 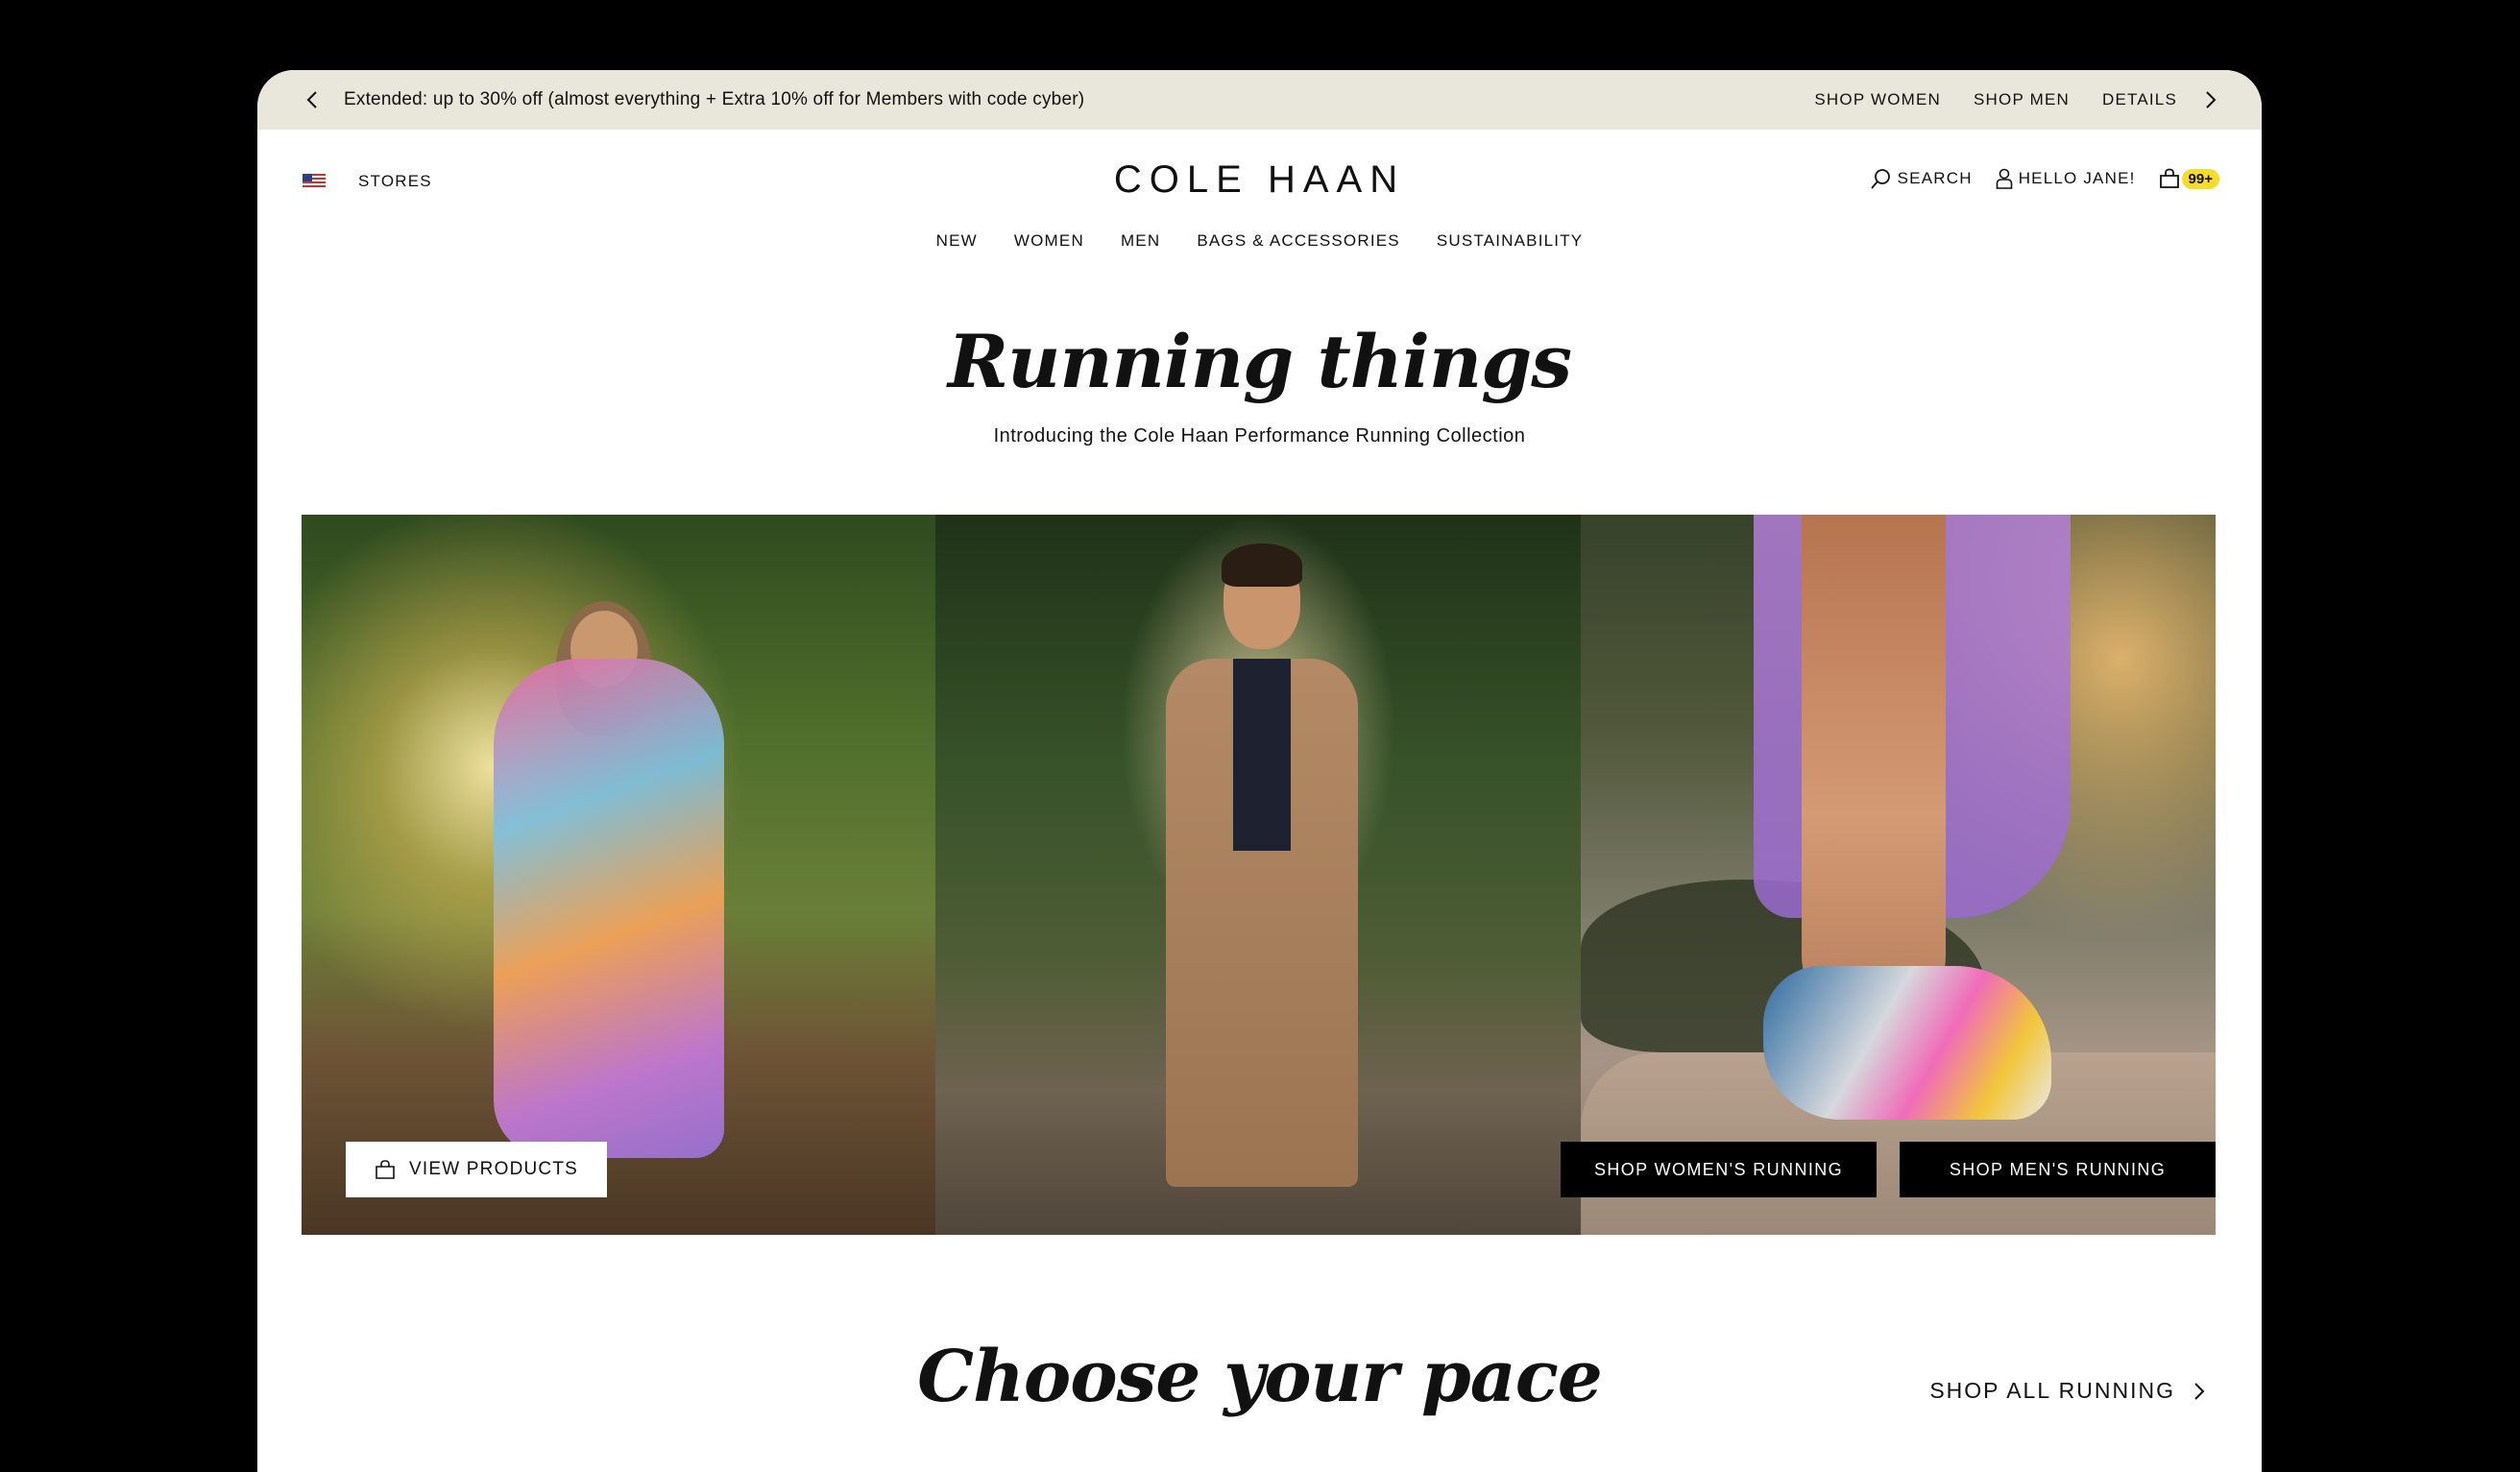 I want to click on promo-link-details: DETAILS, so click(x=2139, y=99).